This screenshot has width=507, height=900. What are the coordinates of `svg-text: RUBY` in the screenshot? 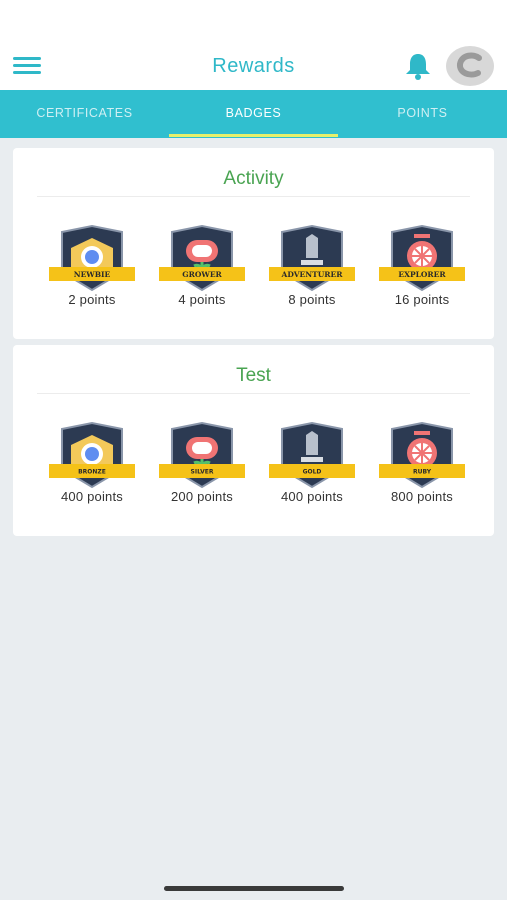 It's located at (422, 472).